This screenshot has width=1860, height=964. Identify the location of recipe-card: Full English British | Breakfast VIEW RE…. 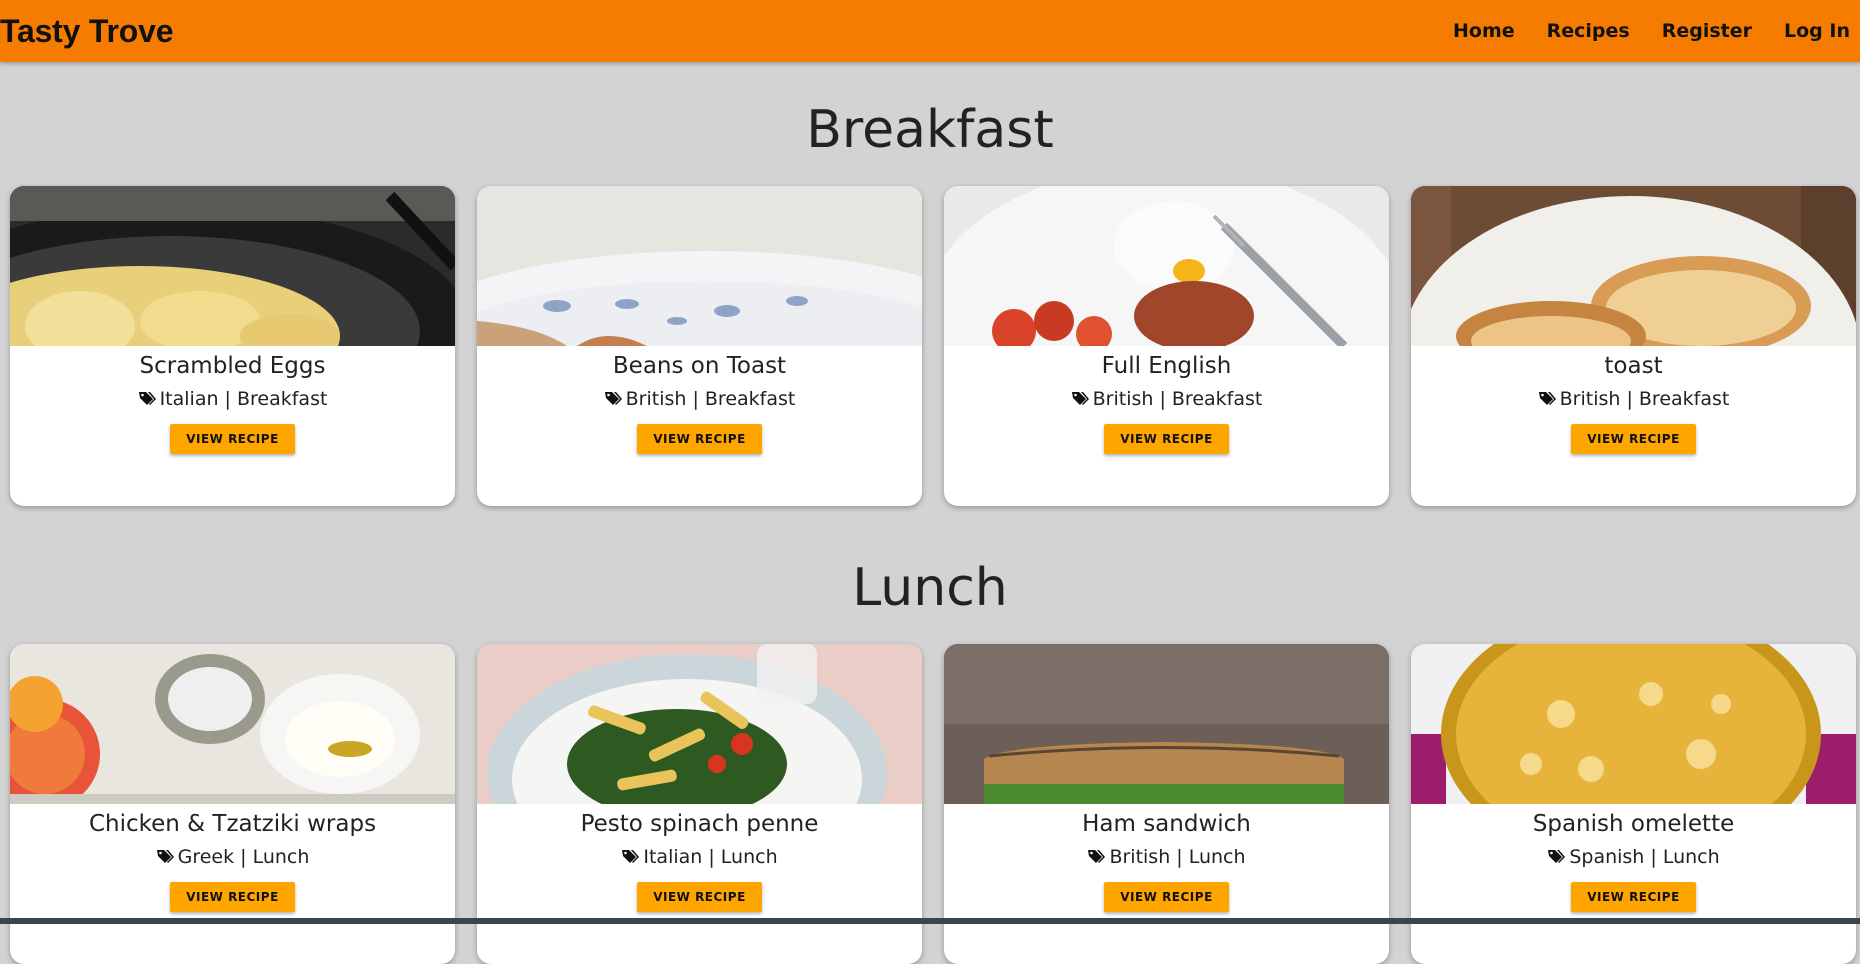
(1166, 346).